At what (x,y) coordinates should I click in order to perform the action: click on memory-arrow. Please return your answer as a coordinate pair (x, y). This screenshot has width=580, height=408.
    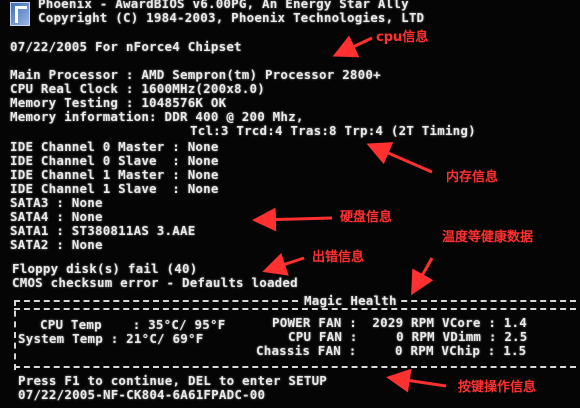
    Looking at the image, I should click on (399, 158).